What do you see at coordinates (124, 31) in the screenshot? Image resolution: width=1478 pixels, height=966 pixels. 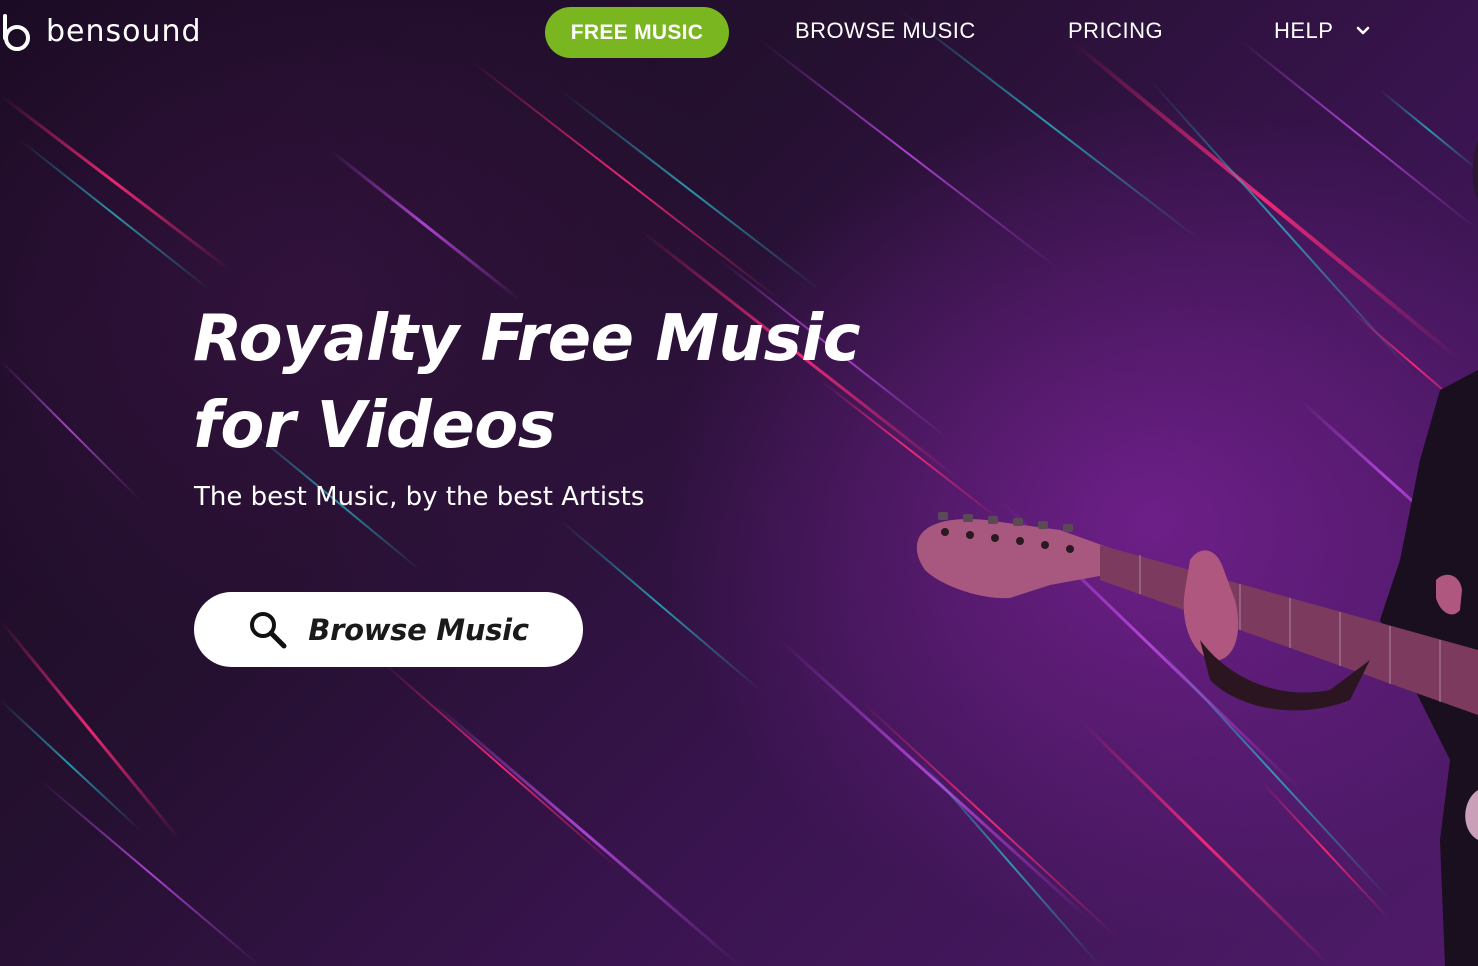 I see `brand-name: bensound` at bounding box center [124, 31].